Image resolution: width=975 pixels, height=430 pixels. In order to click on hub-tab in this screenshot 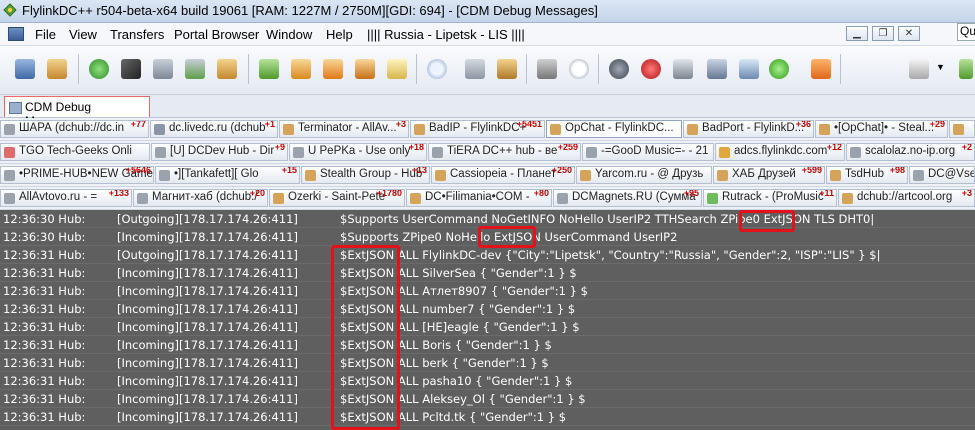, I will do `click(962, 129)`.